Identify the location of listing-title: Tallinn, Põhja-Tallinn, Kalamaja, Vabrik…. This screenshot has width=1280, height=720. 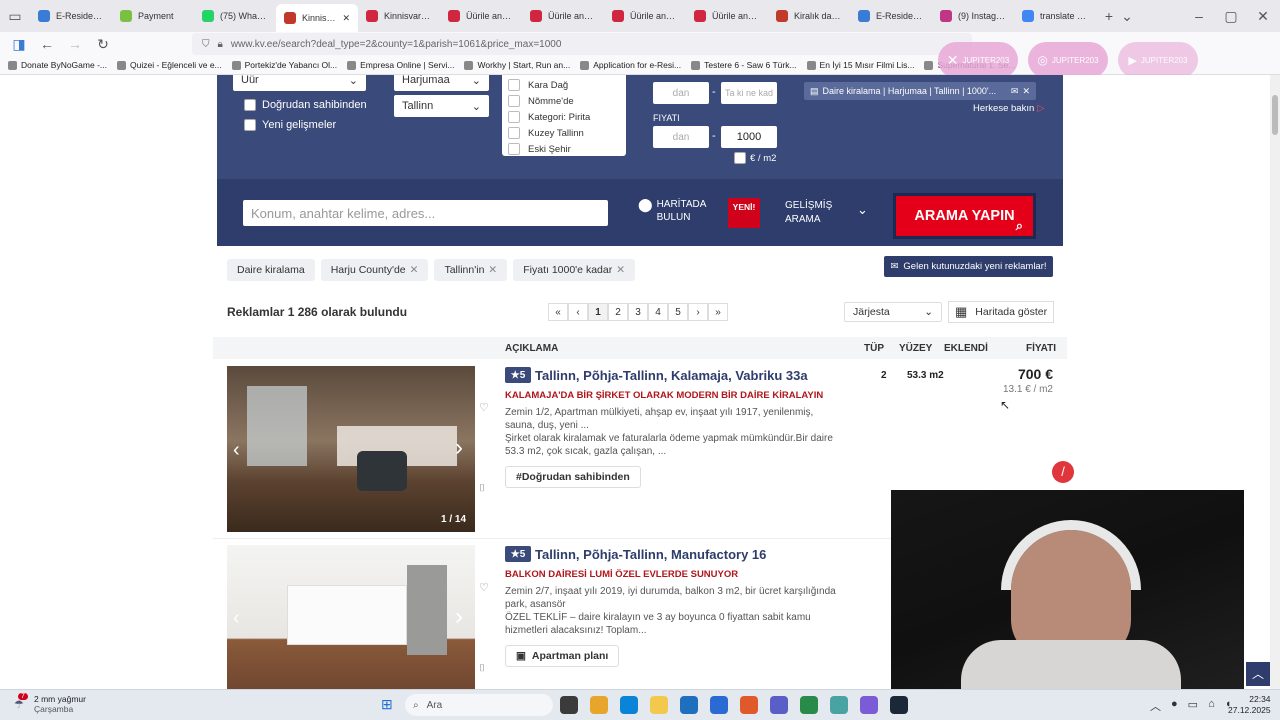
(671, 375).